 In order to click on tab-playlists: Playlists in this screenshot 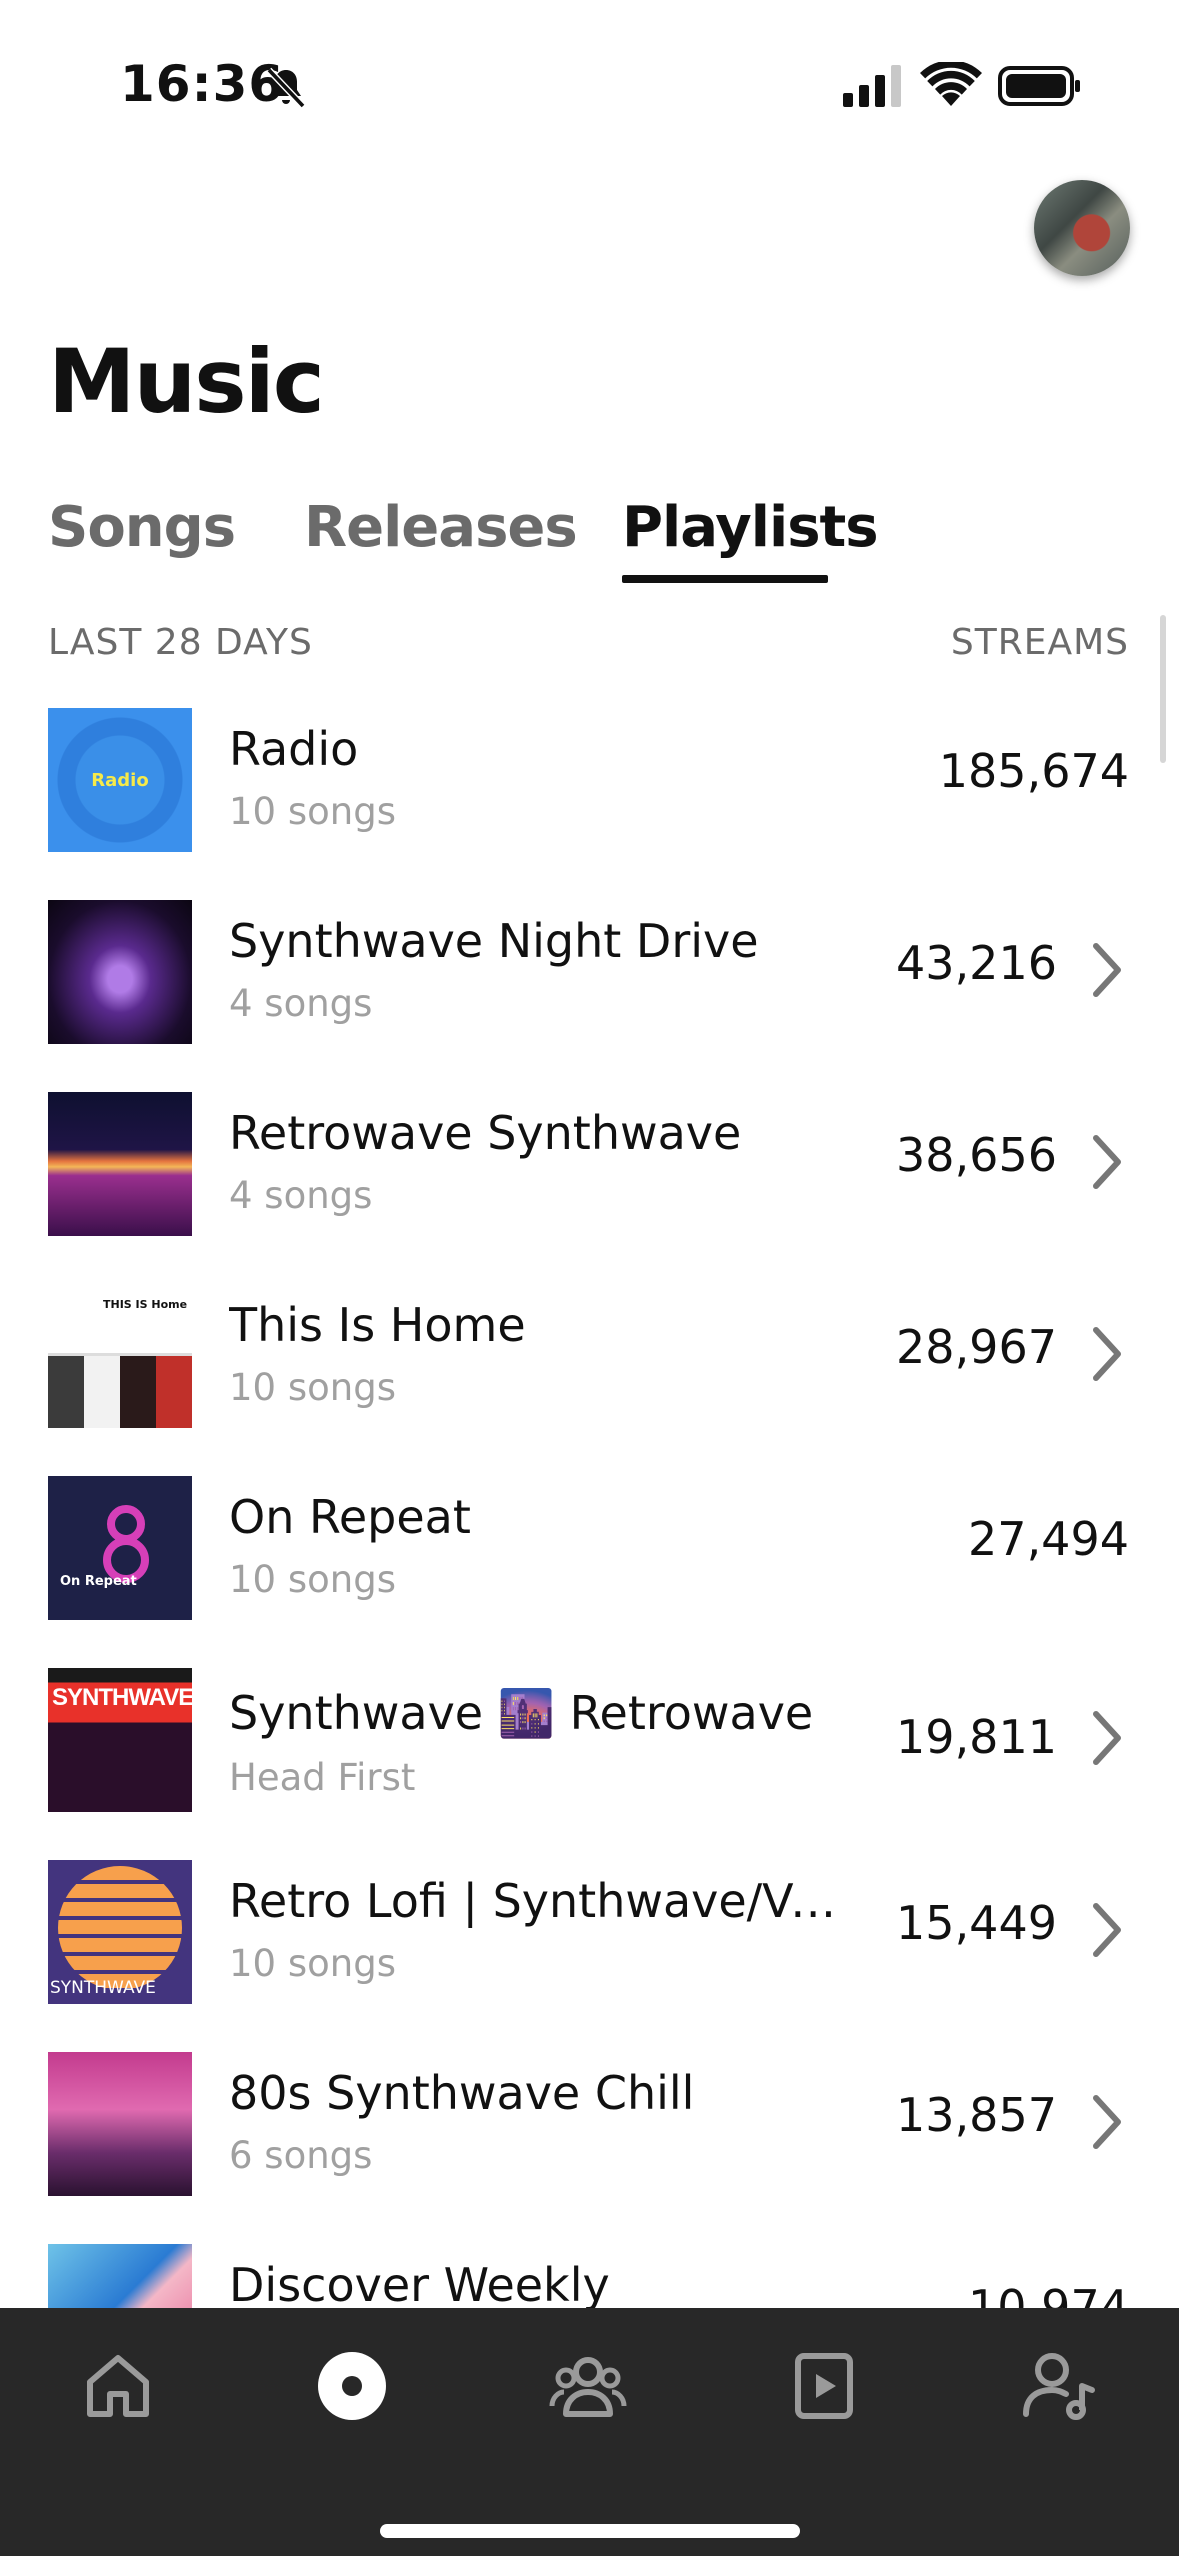, I will do `click(750, 527)`.